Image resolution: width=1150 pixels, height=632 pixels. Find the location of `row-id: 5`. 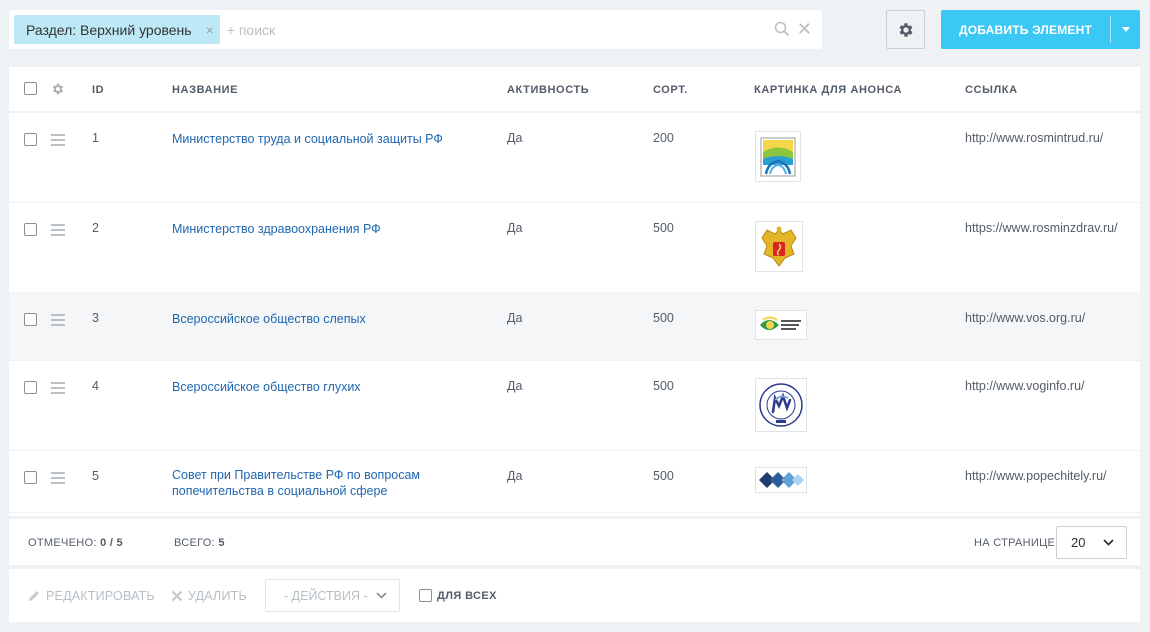

row-id: 5 is located at coordinates (95, 476).